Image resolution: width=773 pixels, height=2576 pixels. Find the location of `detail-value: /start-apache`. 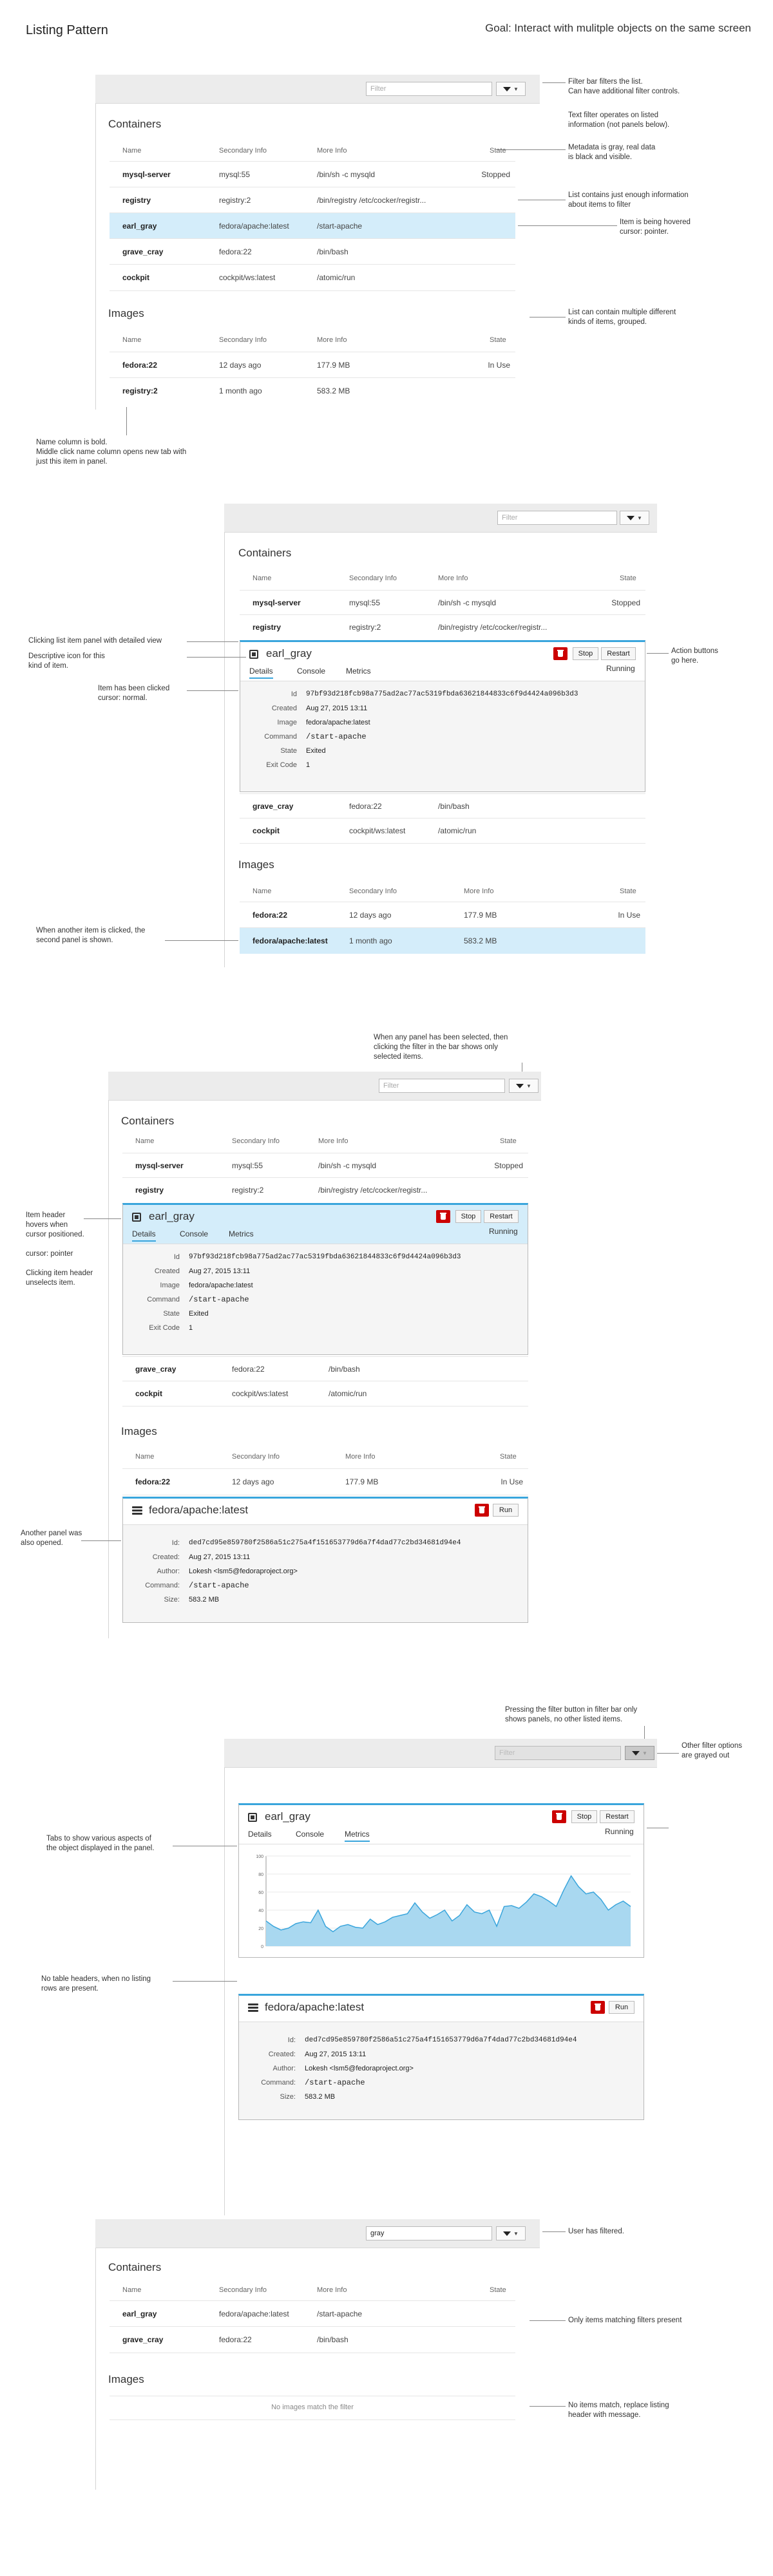

detail-value: /start-apache is located at coordinates (335, 2082).